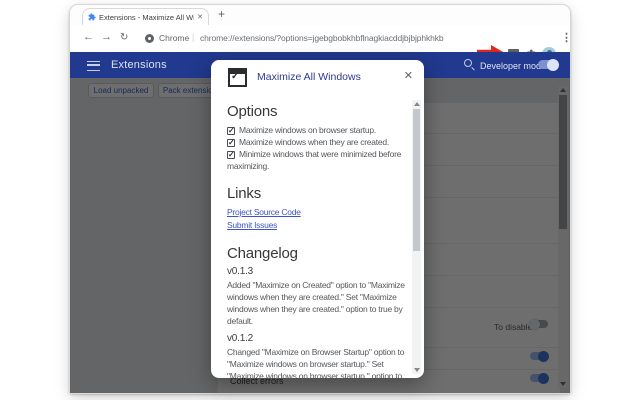 This screenshot has width=640, height=400. I want to click on page-title: Extensions, so click(139, 65).